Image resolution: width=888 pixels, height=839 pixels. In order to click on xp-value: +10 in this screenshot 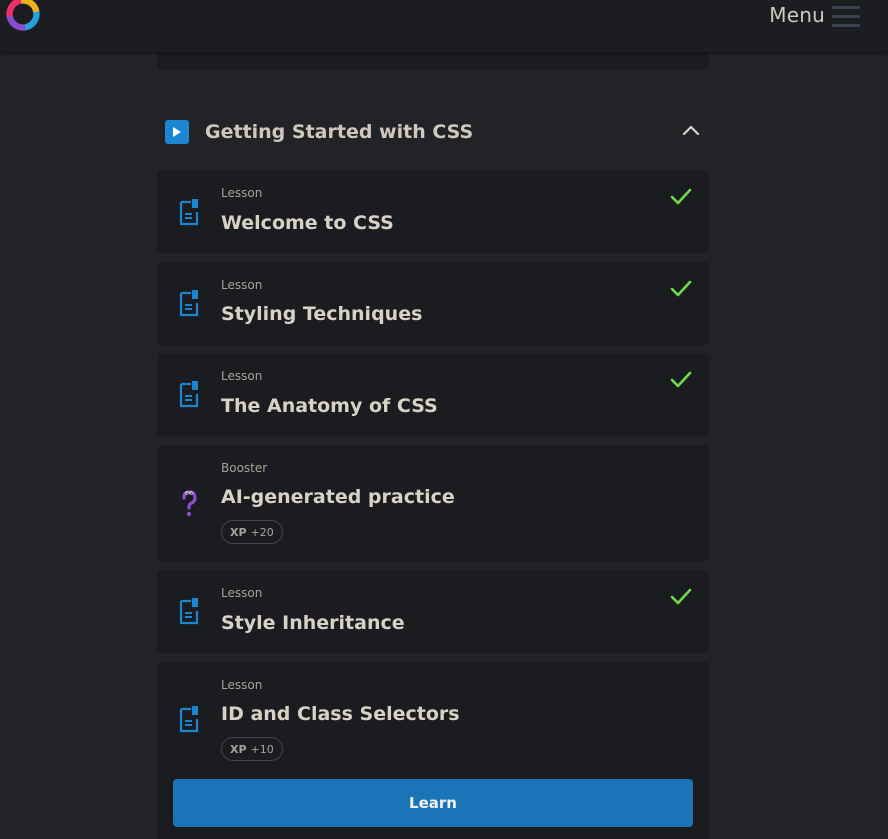, I will do `click(262, 749)`.